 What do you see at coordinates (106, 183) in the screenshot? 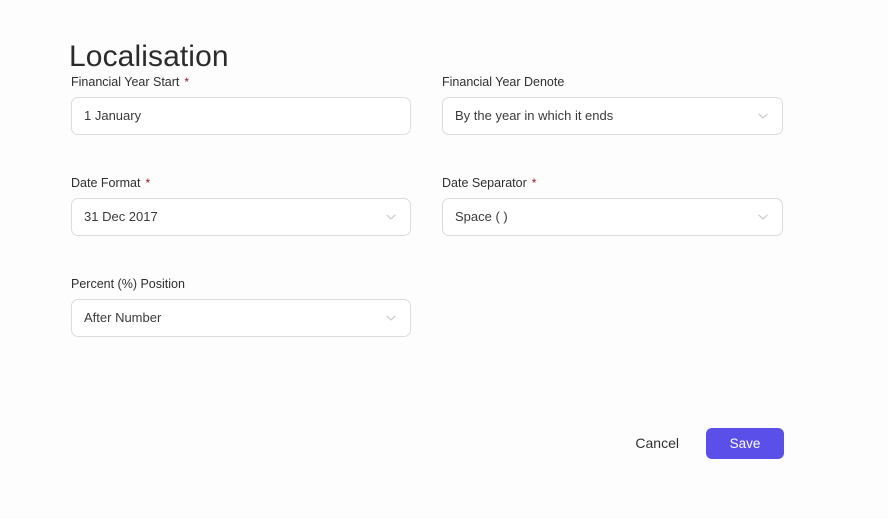
I see `label-text: Date Format` at bounding box center [106, 183].